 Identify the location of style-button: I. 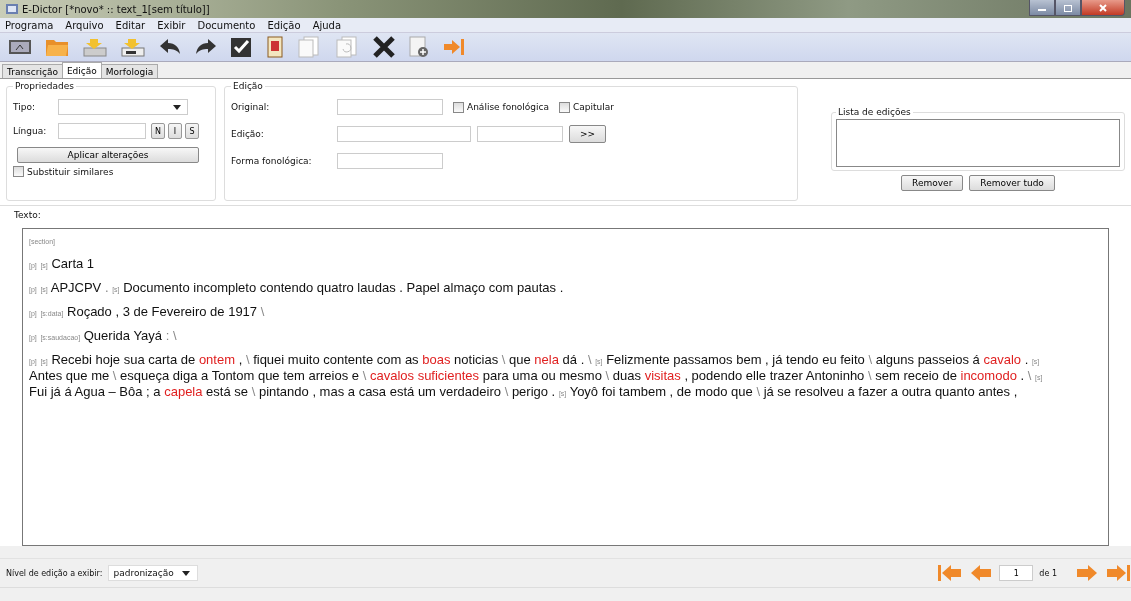
(175, 131).